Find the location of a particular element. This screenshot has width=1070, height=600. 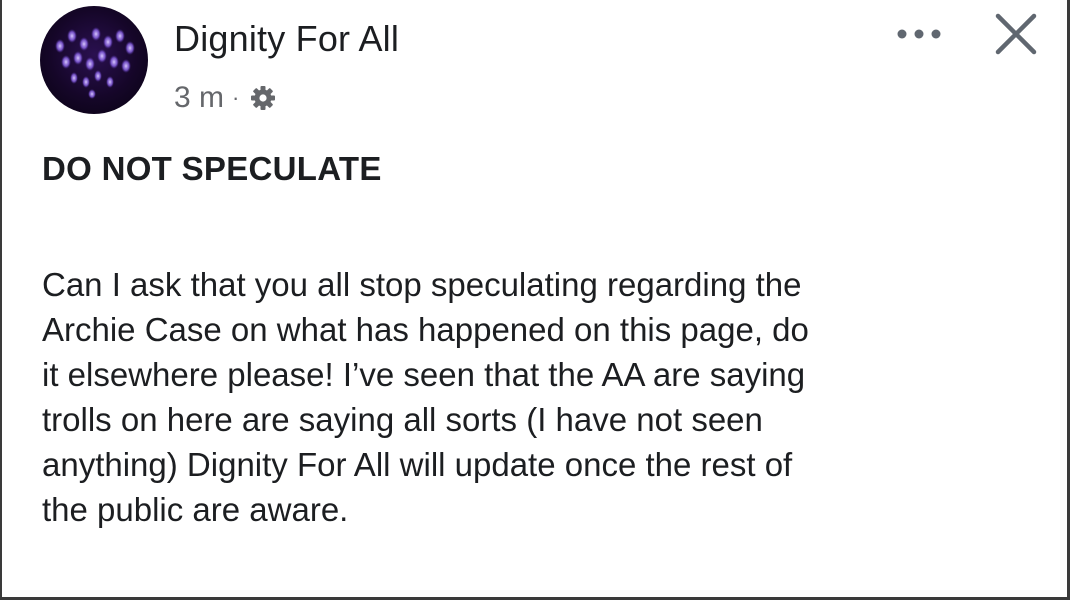

page-avatar is located at coordinates (94, 60).